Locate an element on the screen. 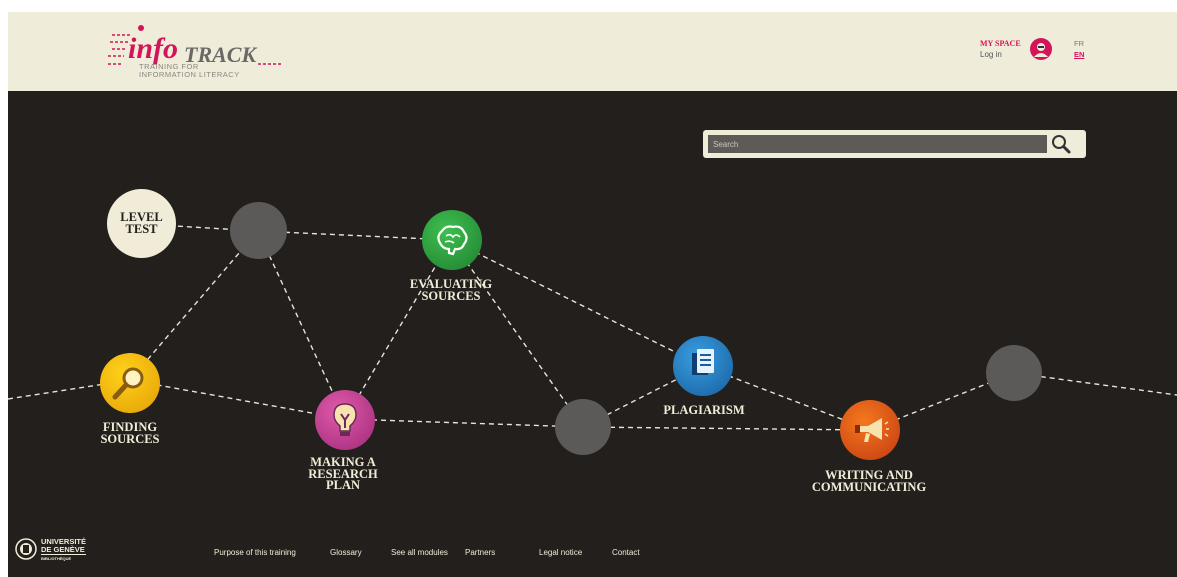 The height and width of the screenshot is (577, 1177). university-line3: BIBLIOTHÈQUE is located at coordinates (56, 558).